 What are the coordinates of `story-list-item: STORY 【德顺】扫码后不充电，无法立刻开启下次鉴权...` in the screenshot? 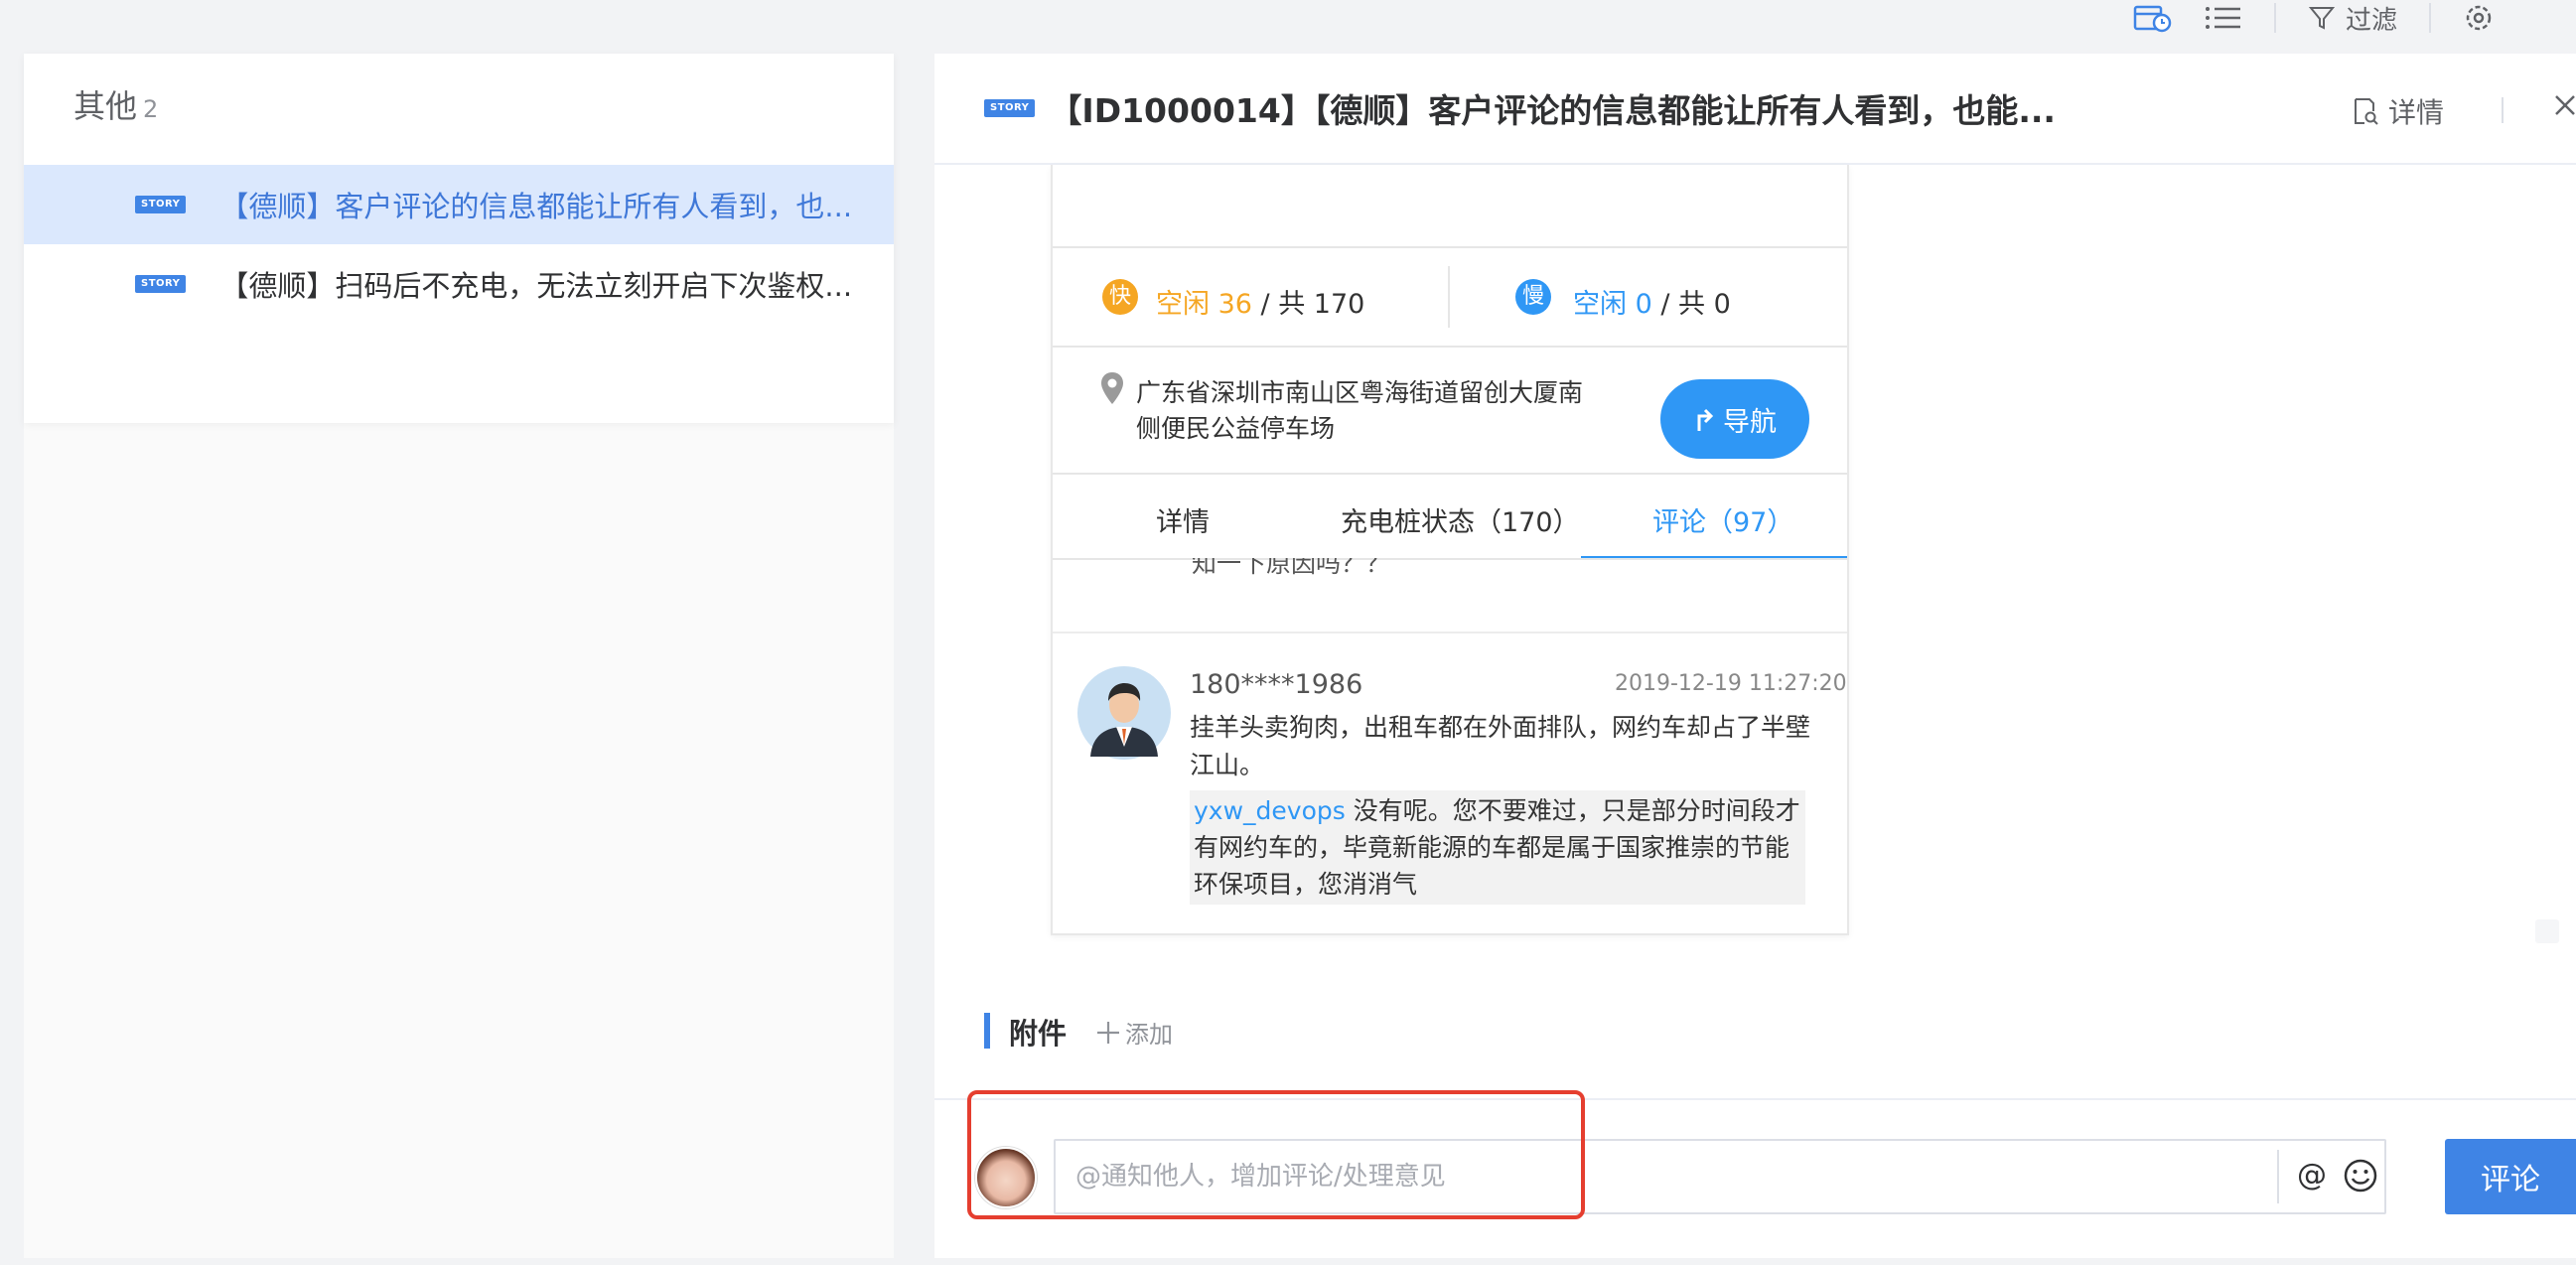 It's located at (459, 284).